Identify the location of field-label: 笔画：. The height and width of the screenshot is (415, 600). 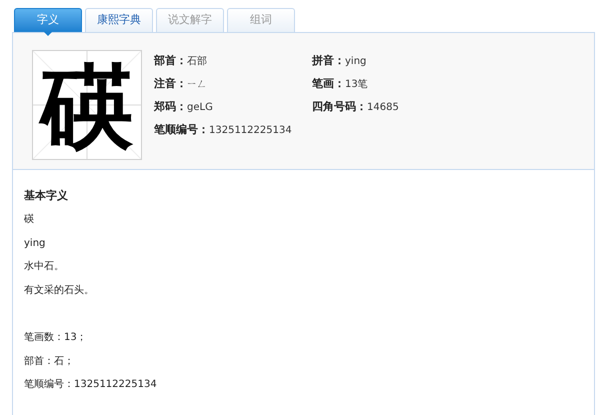
(328, 84).